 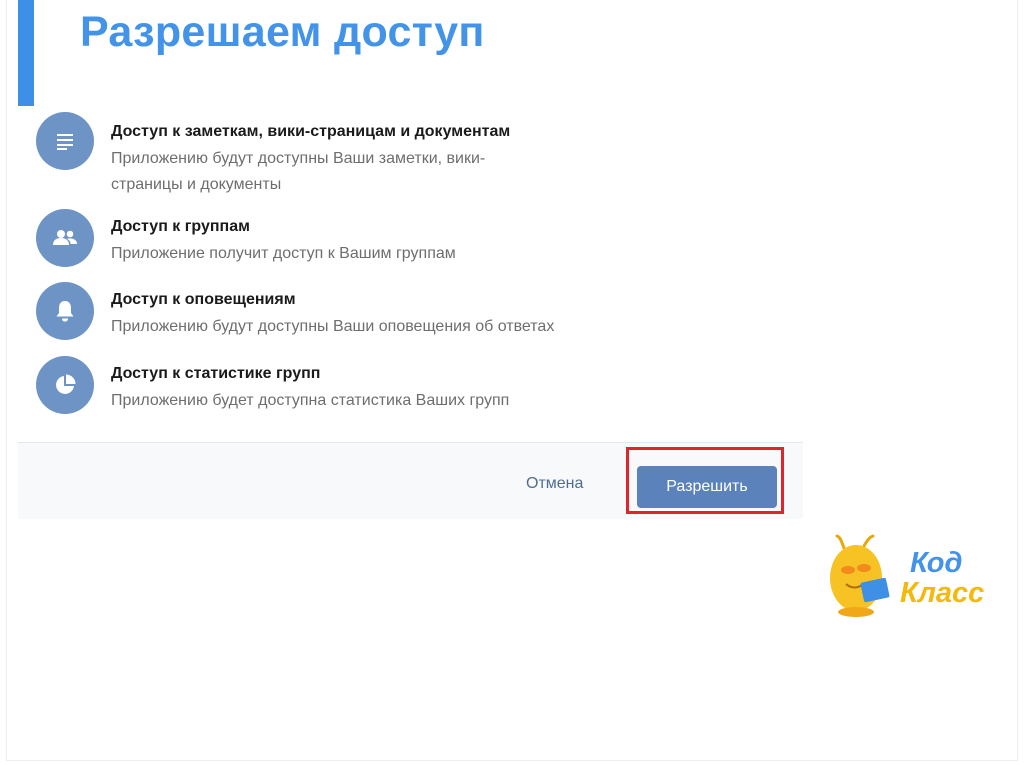 What do you see at coordinates (180, 226) in the screenshot?
I see `permission-title: Доступ к группам` at bounding box center [180, 226].